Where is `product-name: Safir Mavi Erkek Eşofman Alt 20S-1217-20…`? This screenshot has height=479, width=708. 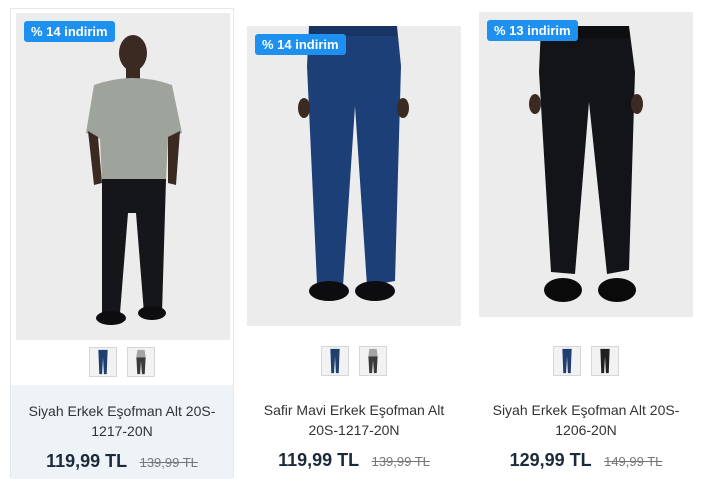 product-name: Safir Mavi Erkek Eşofman Alt 20S-1217-20… is located at coordinates (354, 420).